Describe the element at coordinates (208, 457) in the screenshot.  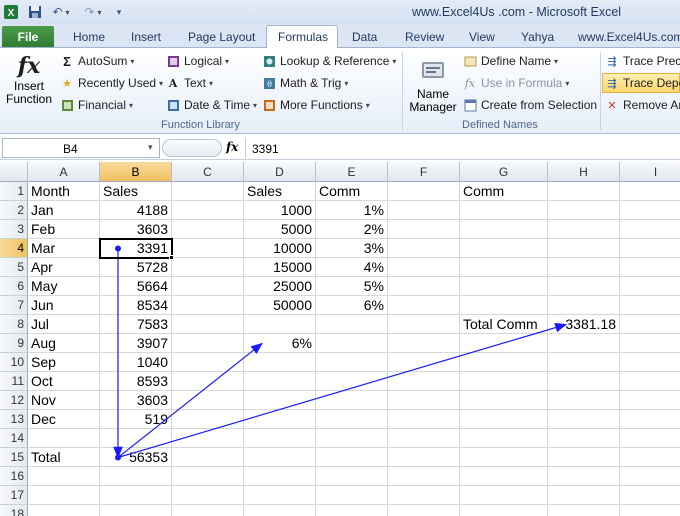
I see `cell-c15` at that location.